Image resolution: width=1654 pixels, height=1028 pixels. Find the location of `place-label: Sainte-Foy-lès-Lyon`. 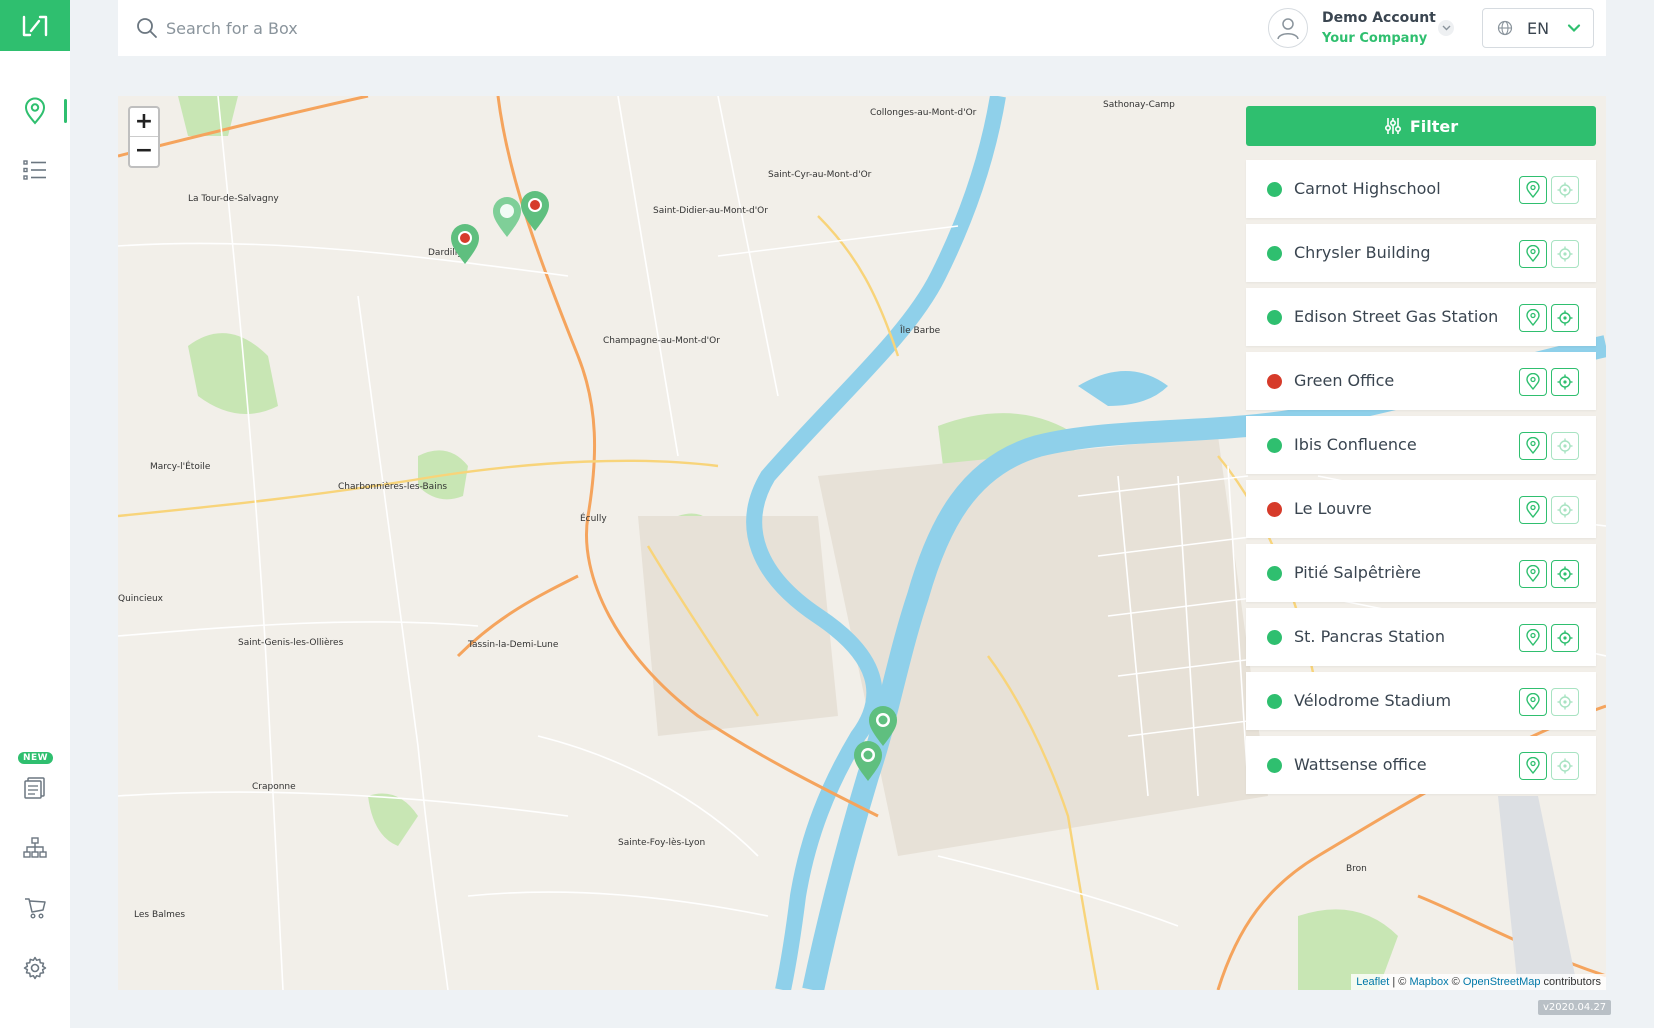

place-label: Sainte-Foy-lès-Lyon is located at coordinates (662, 843).